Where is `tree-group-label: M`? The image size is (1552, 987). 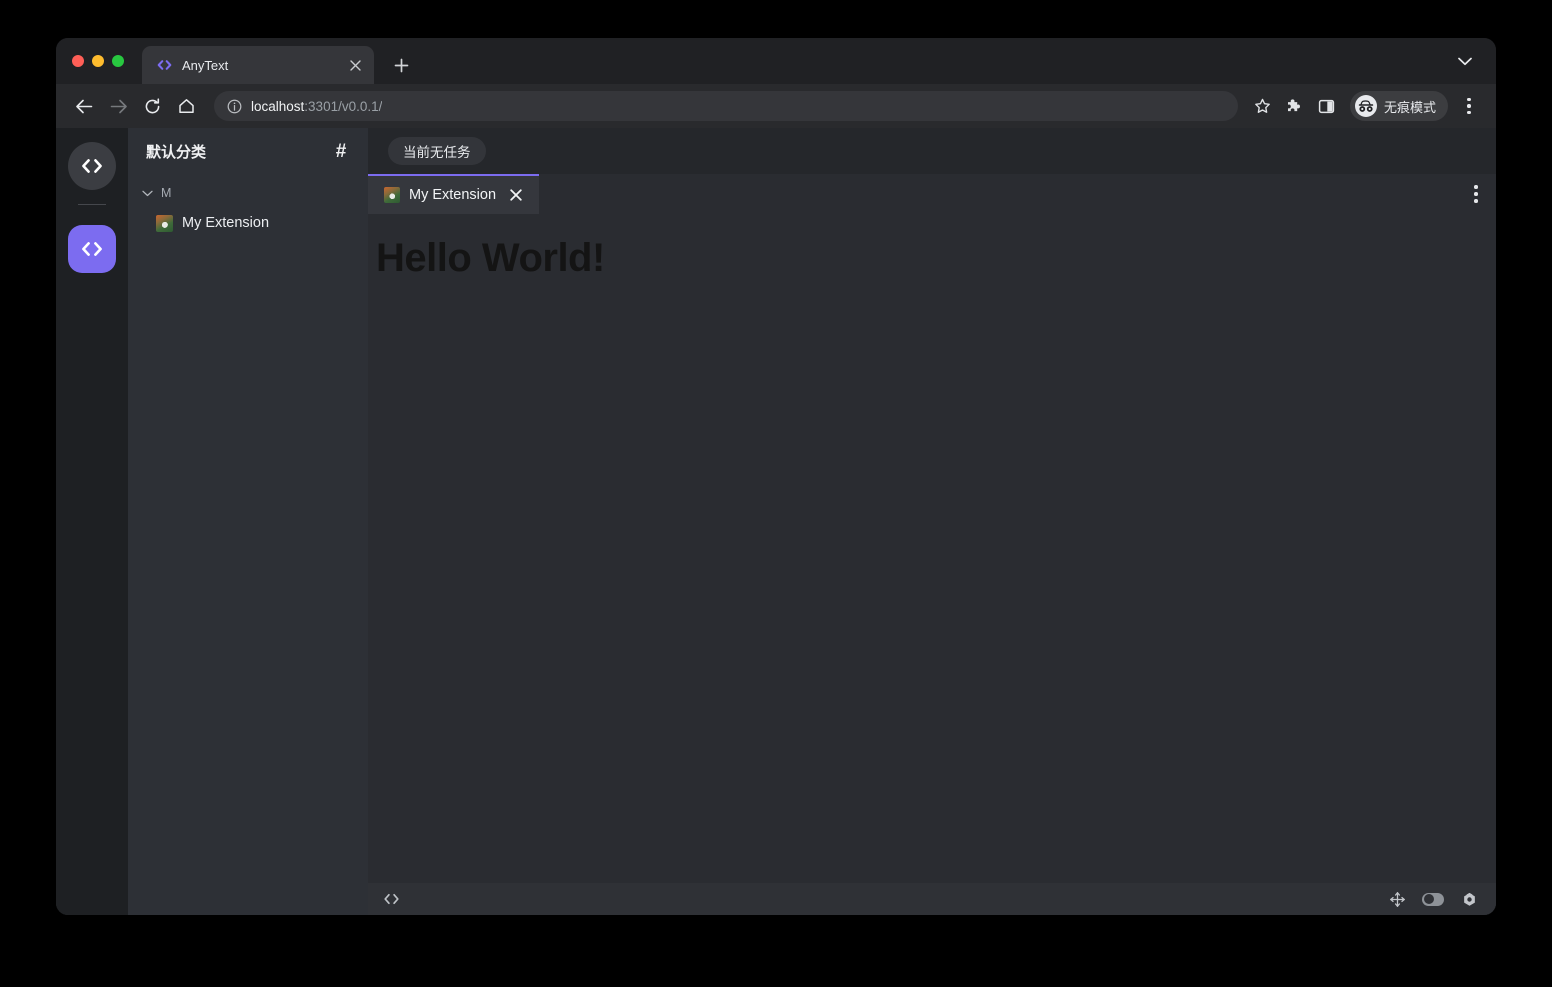
tree-group-label: M is located at coordinates (166, 193).